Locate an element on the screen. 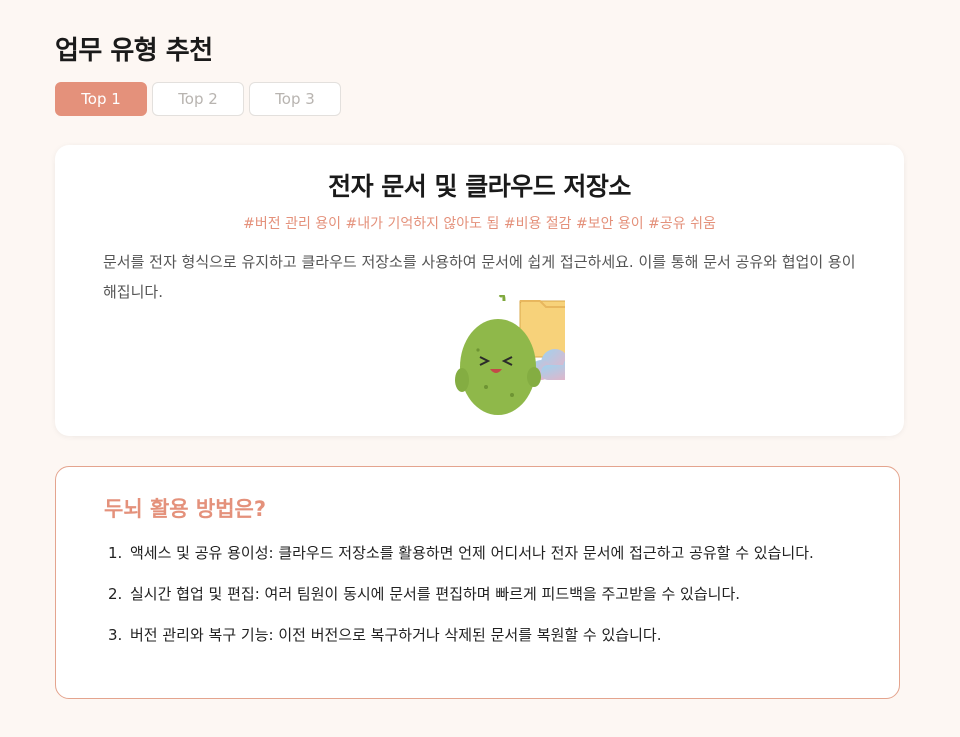  tab-bar: Top 1 Top 2 Top 3 is located at coordinates (198, 99).